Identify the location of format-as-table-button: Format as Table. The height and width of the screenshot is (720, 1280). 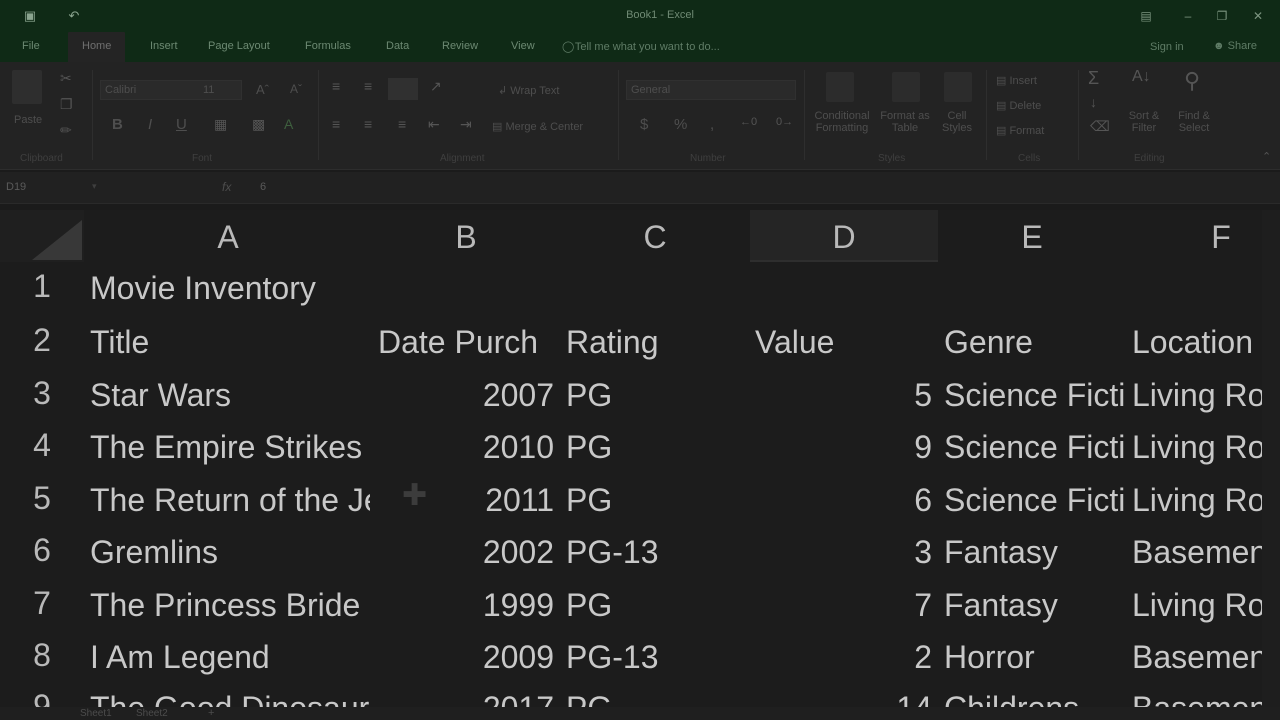
(905, 122).